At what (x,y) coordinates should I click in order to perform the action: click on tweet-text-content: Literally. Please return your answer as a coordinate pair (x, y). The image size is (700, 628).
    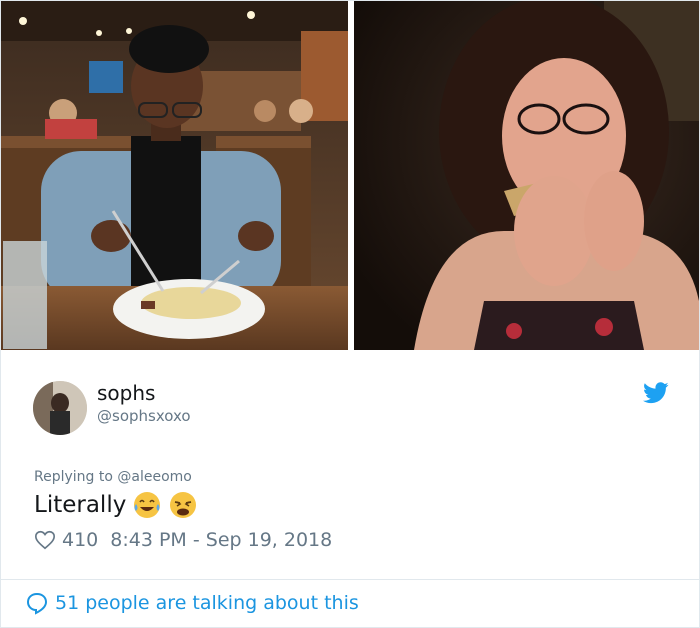
    Looking at the image, I should click on (80, 505).